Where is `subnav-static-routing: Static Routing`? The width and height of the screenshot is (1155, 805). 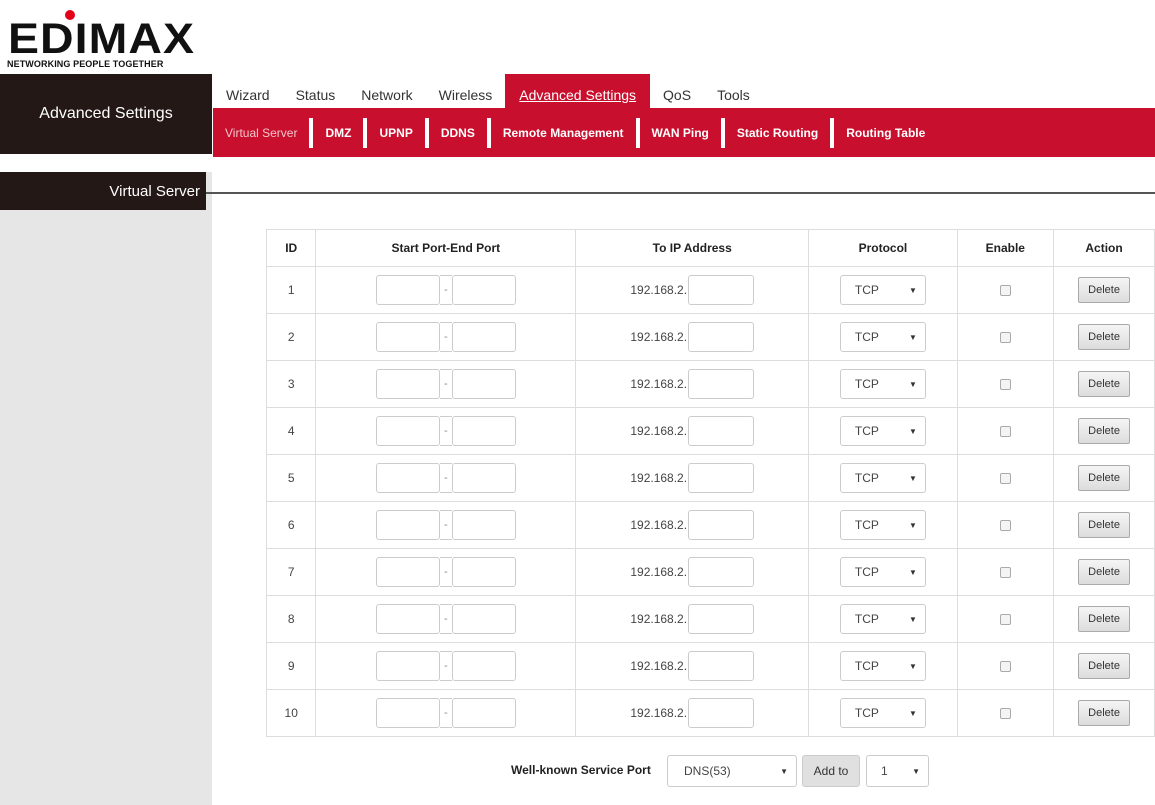 subnav-static-routing: Static Routing is located at coordinates (775, 133).